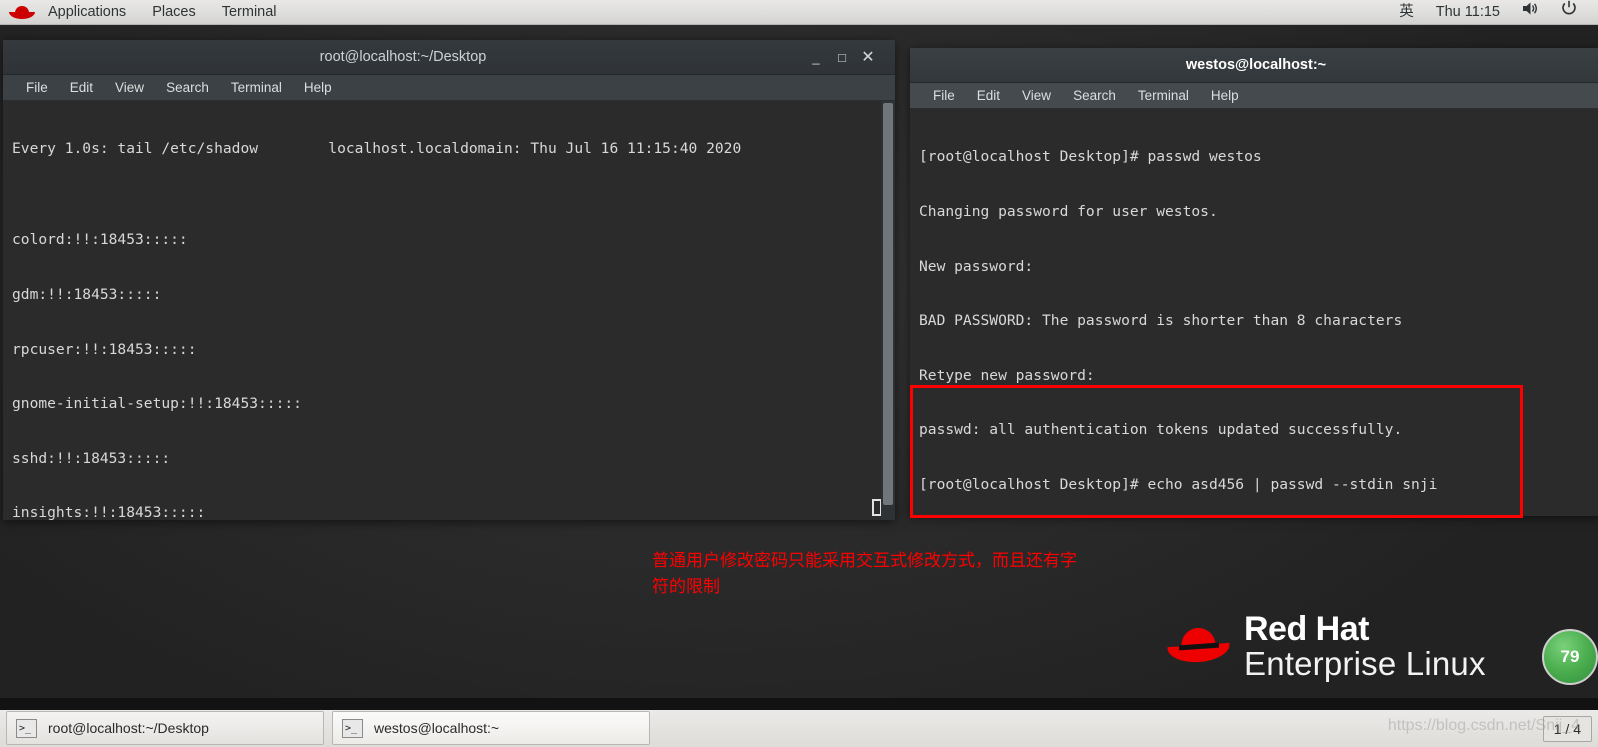 Image resolution: width=1598 pixels, height=747 pixels. What do you see at coordinates (100, 240) in the screenshot?
I see `terminal-line: colord:!!:18453:::::` at bounding box center [100, 240].